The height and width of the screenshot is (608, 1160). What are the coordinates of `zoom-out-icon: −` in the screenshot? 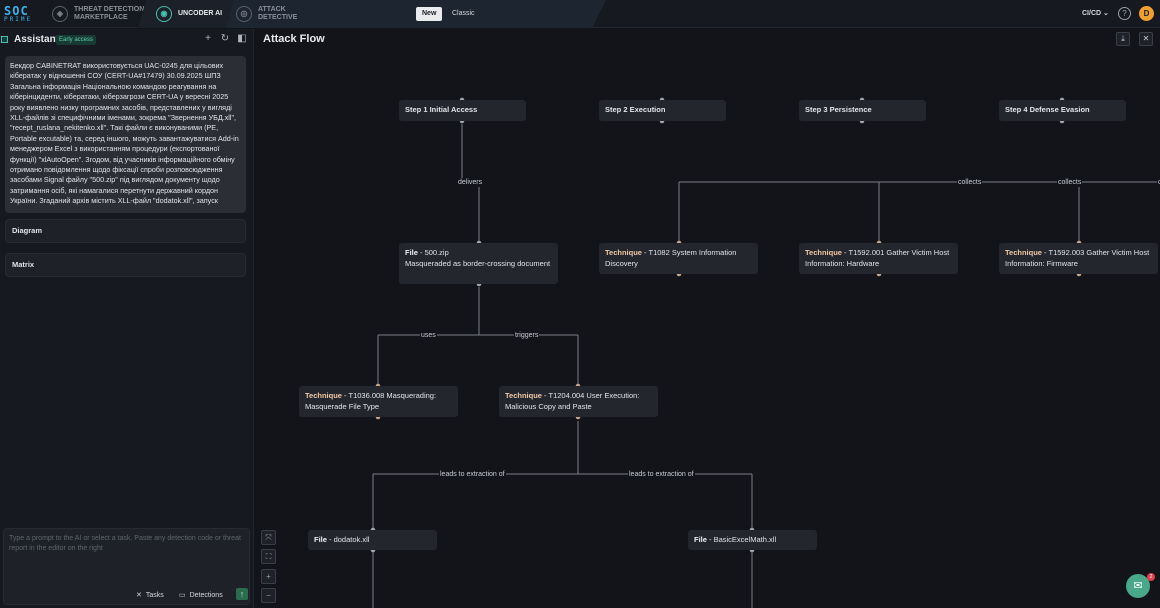 It's located at (268, 595).